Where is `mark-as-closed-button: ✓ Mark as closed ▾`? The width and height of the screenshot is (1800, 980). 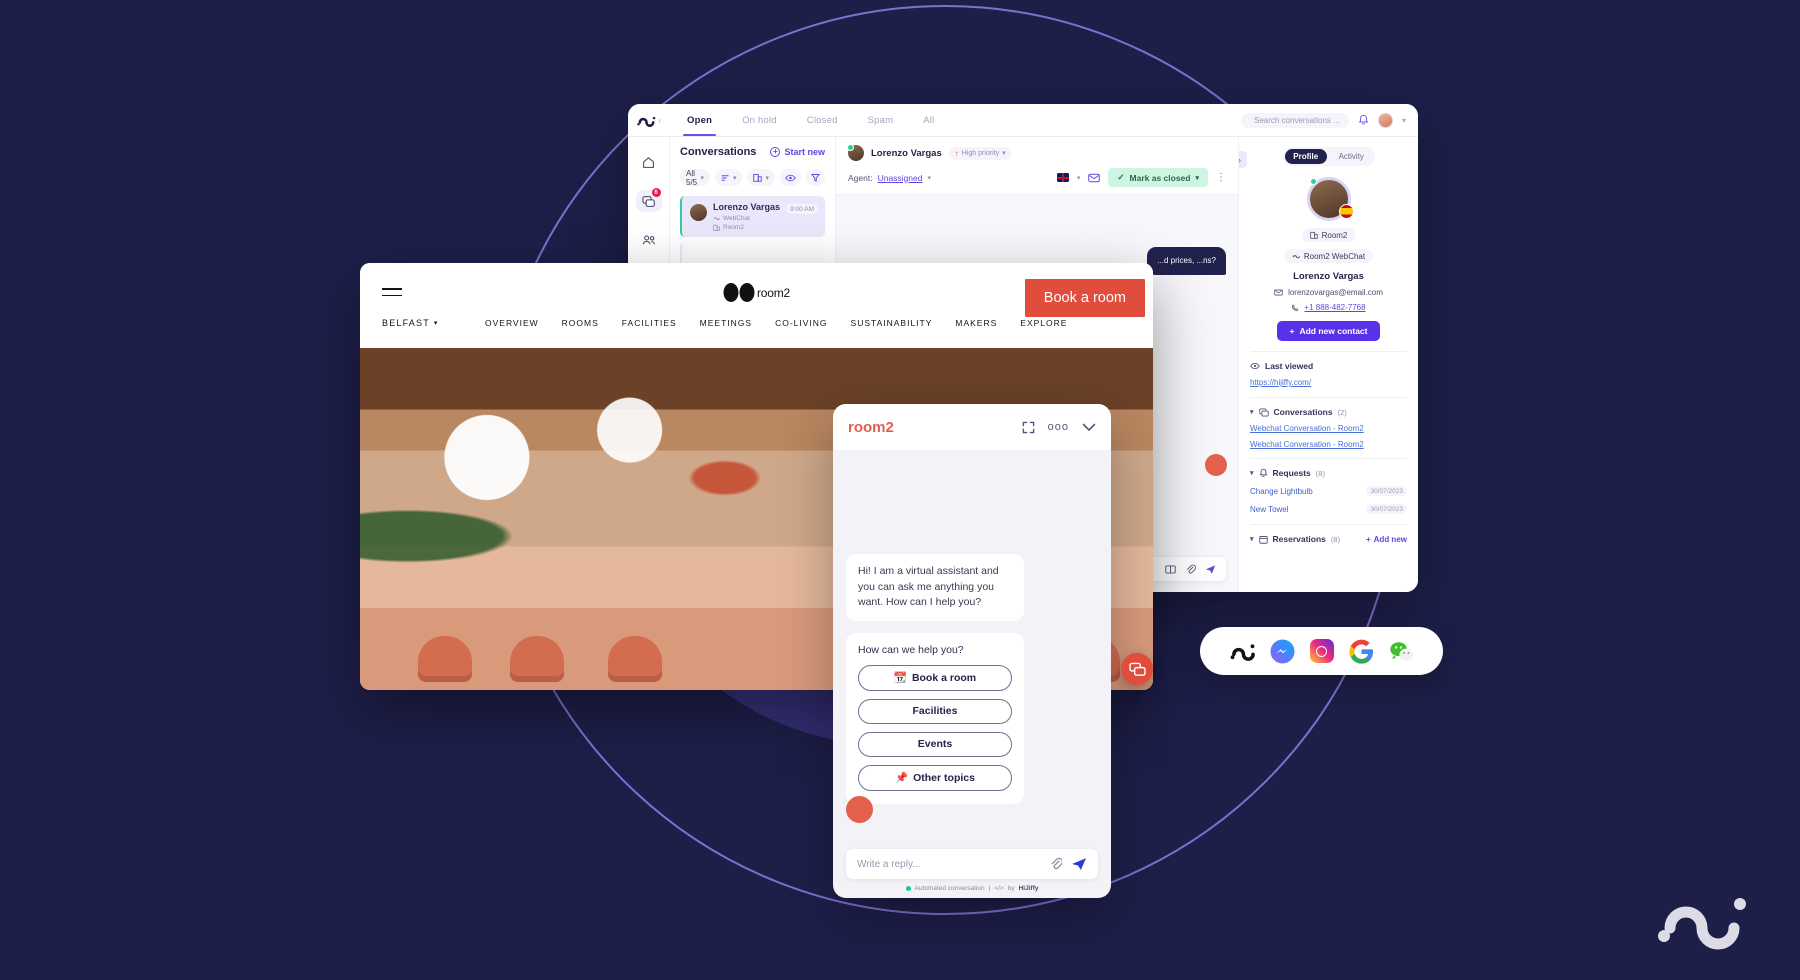 mark-as-closed-button: ✓ Mark as closed ▾ is located at coordinates (1158, 177).